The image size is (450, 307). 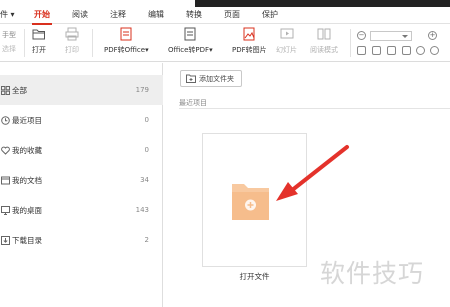 I want to click on tab-edit: 编辑, so click(x=156, y=14).